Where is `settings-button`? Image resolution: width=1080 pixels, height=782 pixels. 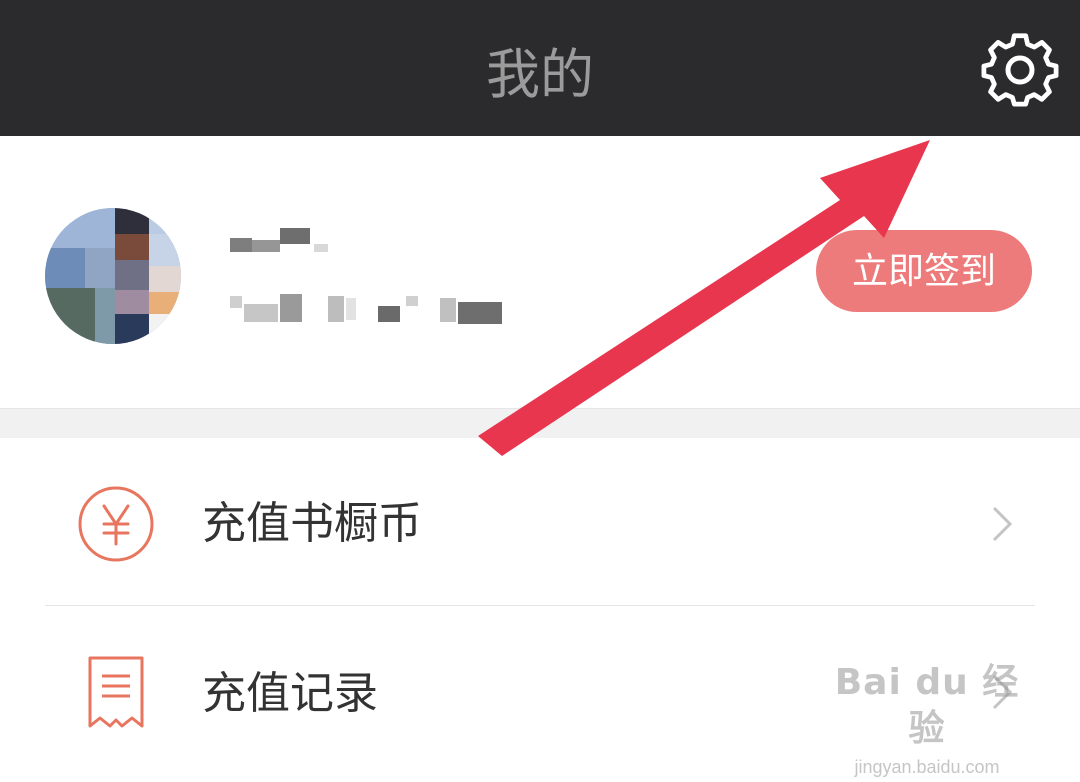
settings-button is located at coordinates (1020, 70).